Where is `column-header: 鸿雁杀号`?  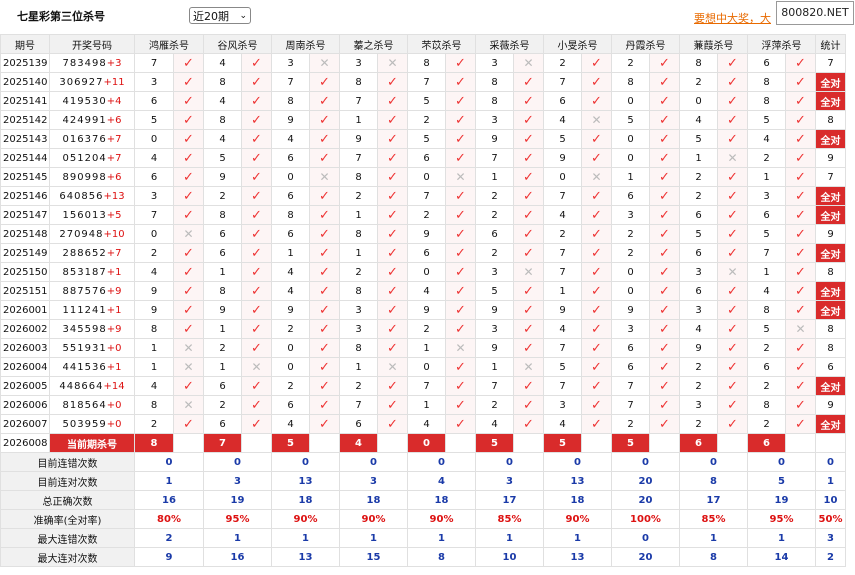
column-header: 鸿雁杀号 is located at coordinates (169, 44).